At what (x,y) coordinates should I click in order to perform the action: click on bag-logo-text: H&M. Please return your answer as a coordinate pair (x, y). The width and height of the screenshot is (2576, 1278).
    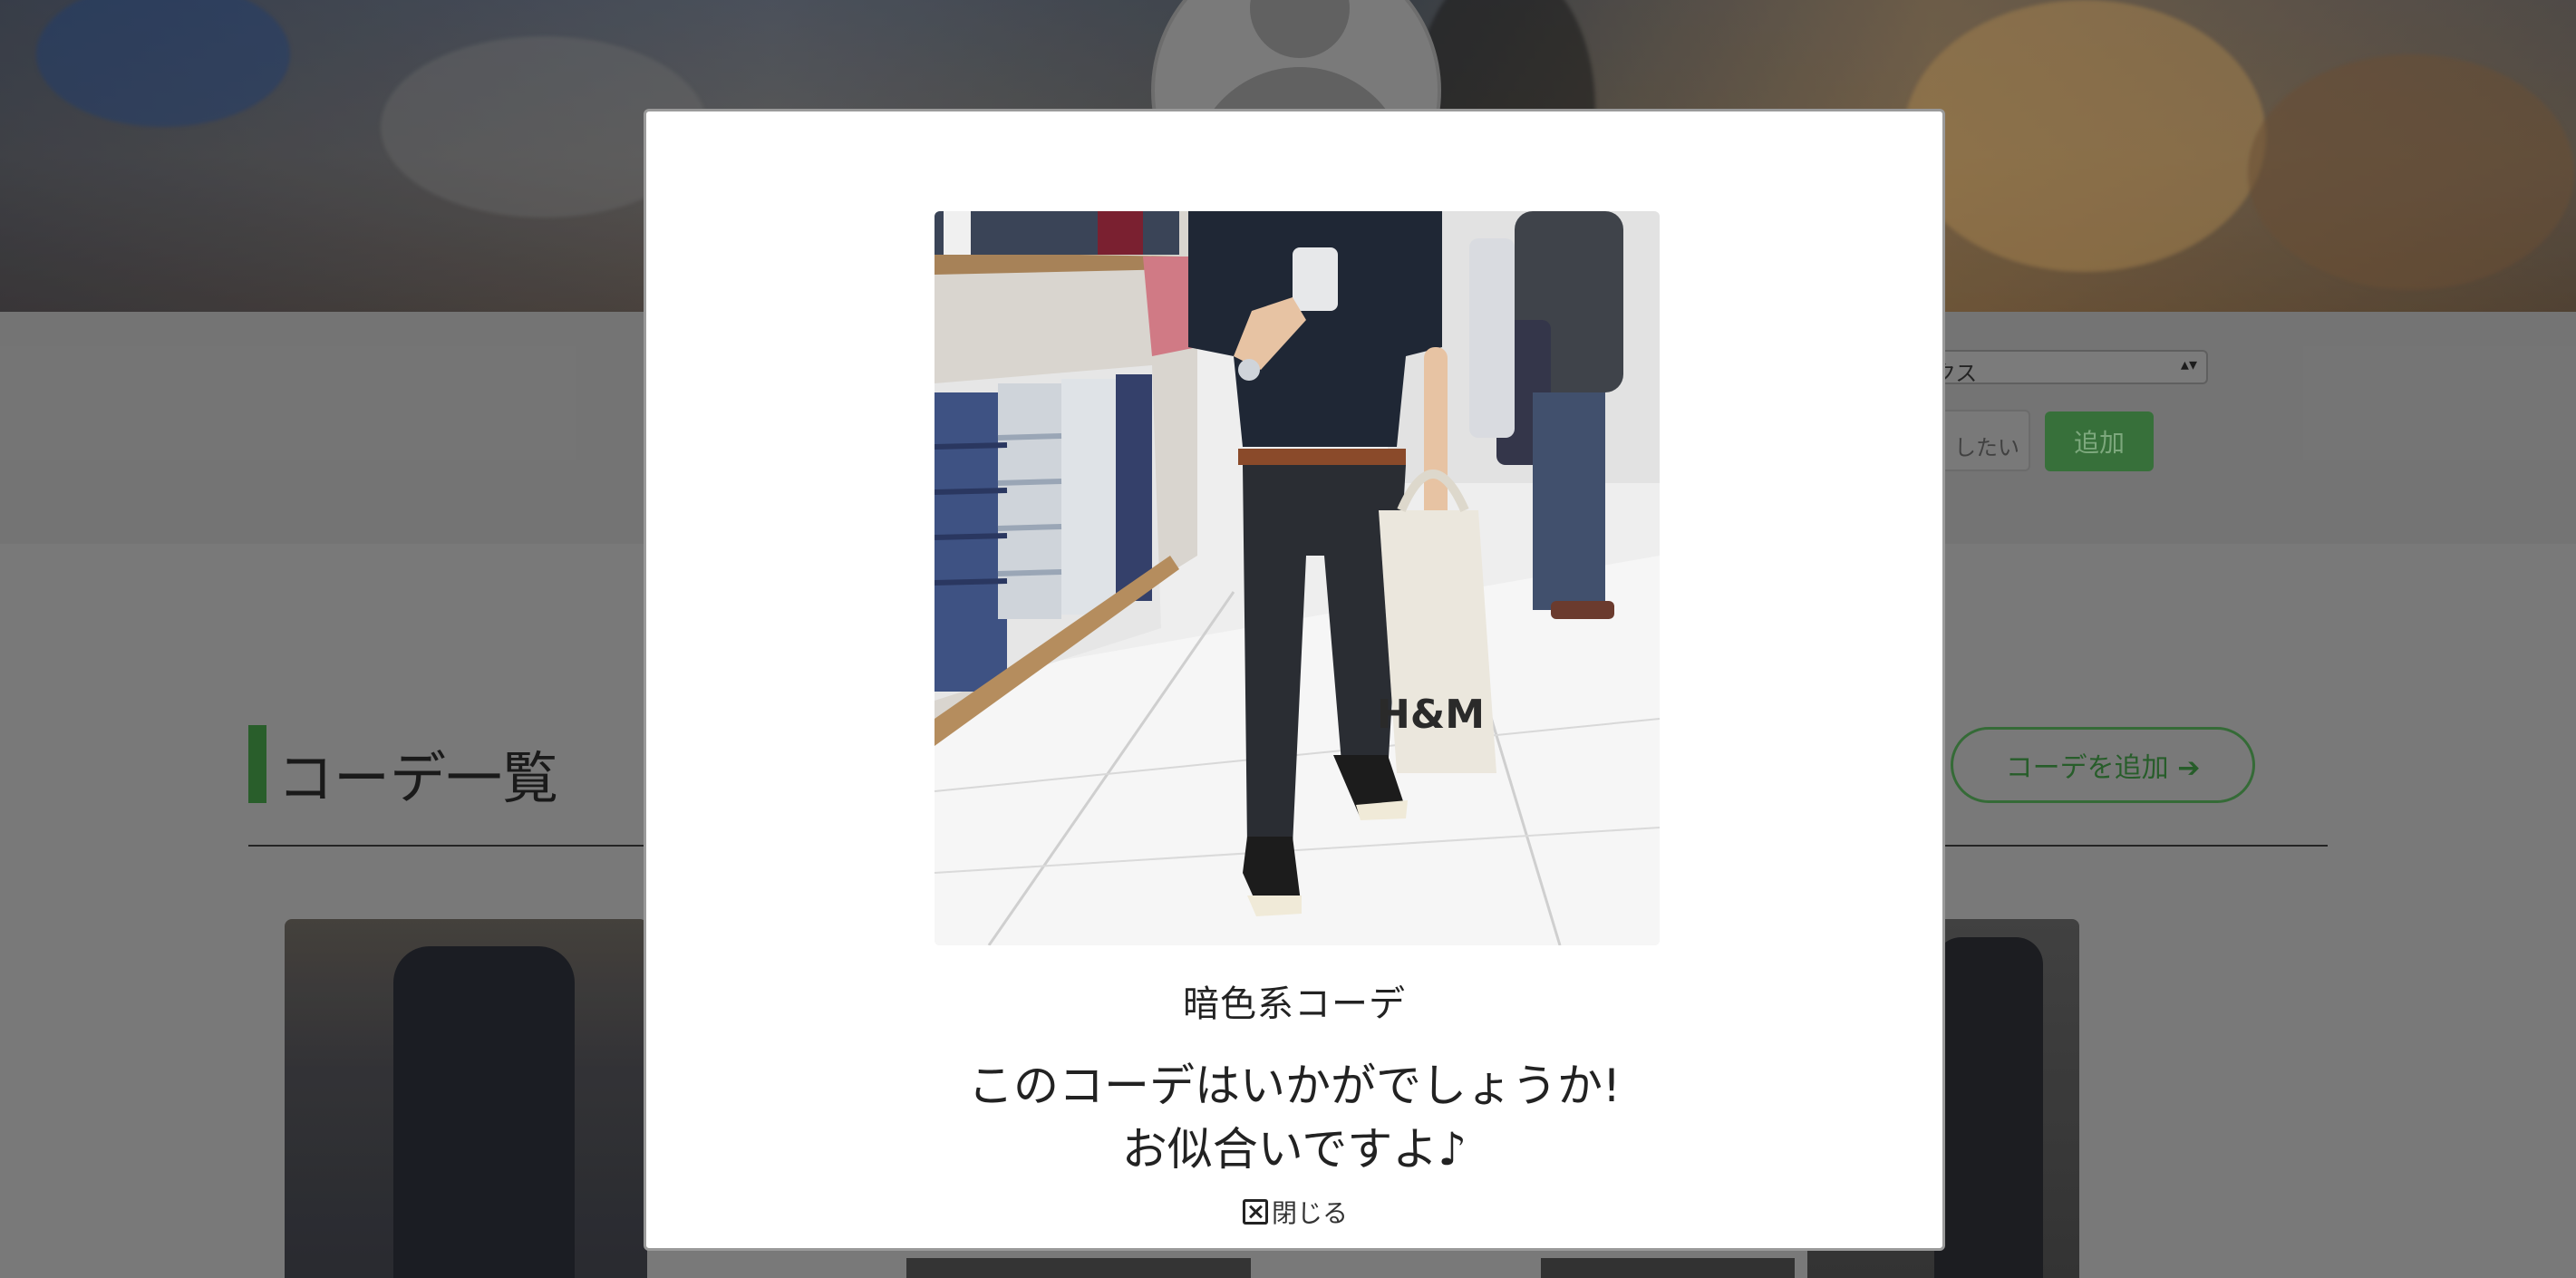
    Looking at the image, I should click on (1431, 715).